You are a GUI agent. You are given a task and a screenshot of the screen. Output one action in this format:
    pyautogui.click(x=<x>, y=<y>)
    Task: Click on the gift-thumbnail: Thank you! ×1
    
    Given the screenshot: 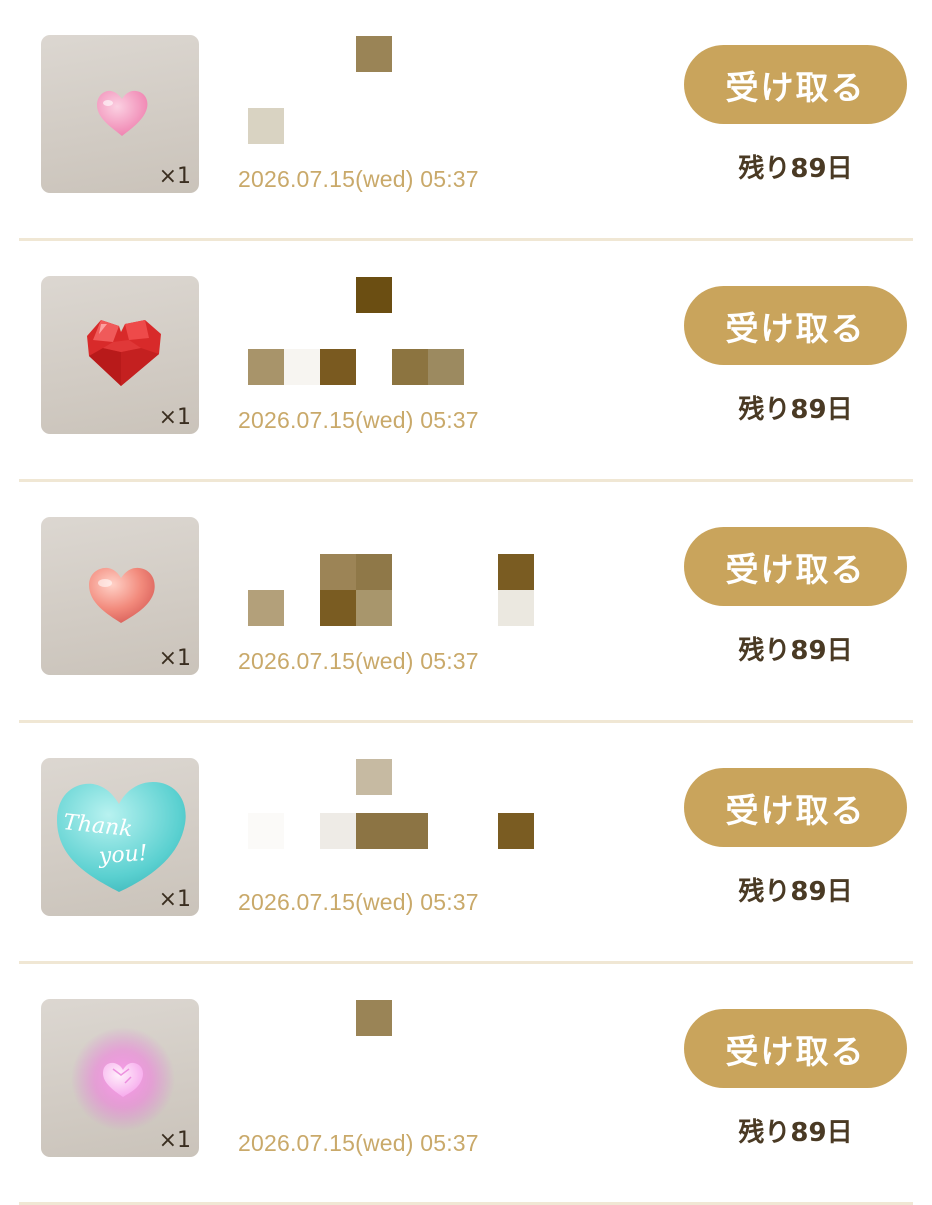 What is the action you would take?
    pyautogui.click(x=120, y=837)
    